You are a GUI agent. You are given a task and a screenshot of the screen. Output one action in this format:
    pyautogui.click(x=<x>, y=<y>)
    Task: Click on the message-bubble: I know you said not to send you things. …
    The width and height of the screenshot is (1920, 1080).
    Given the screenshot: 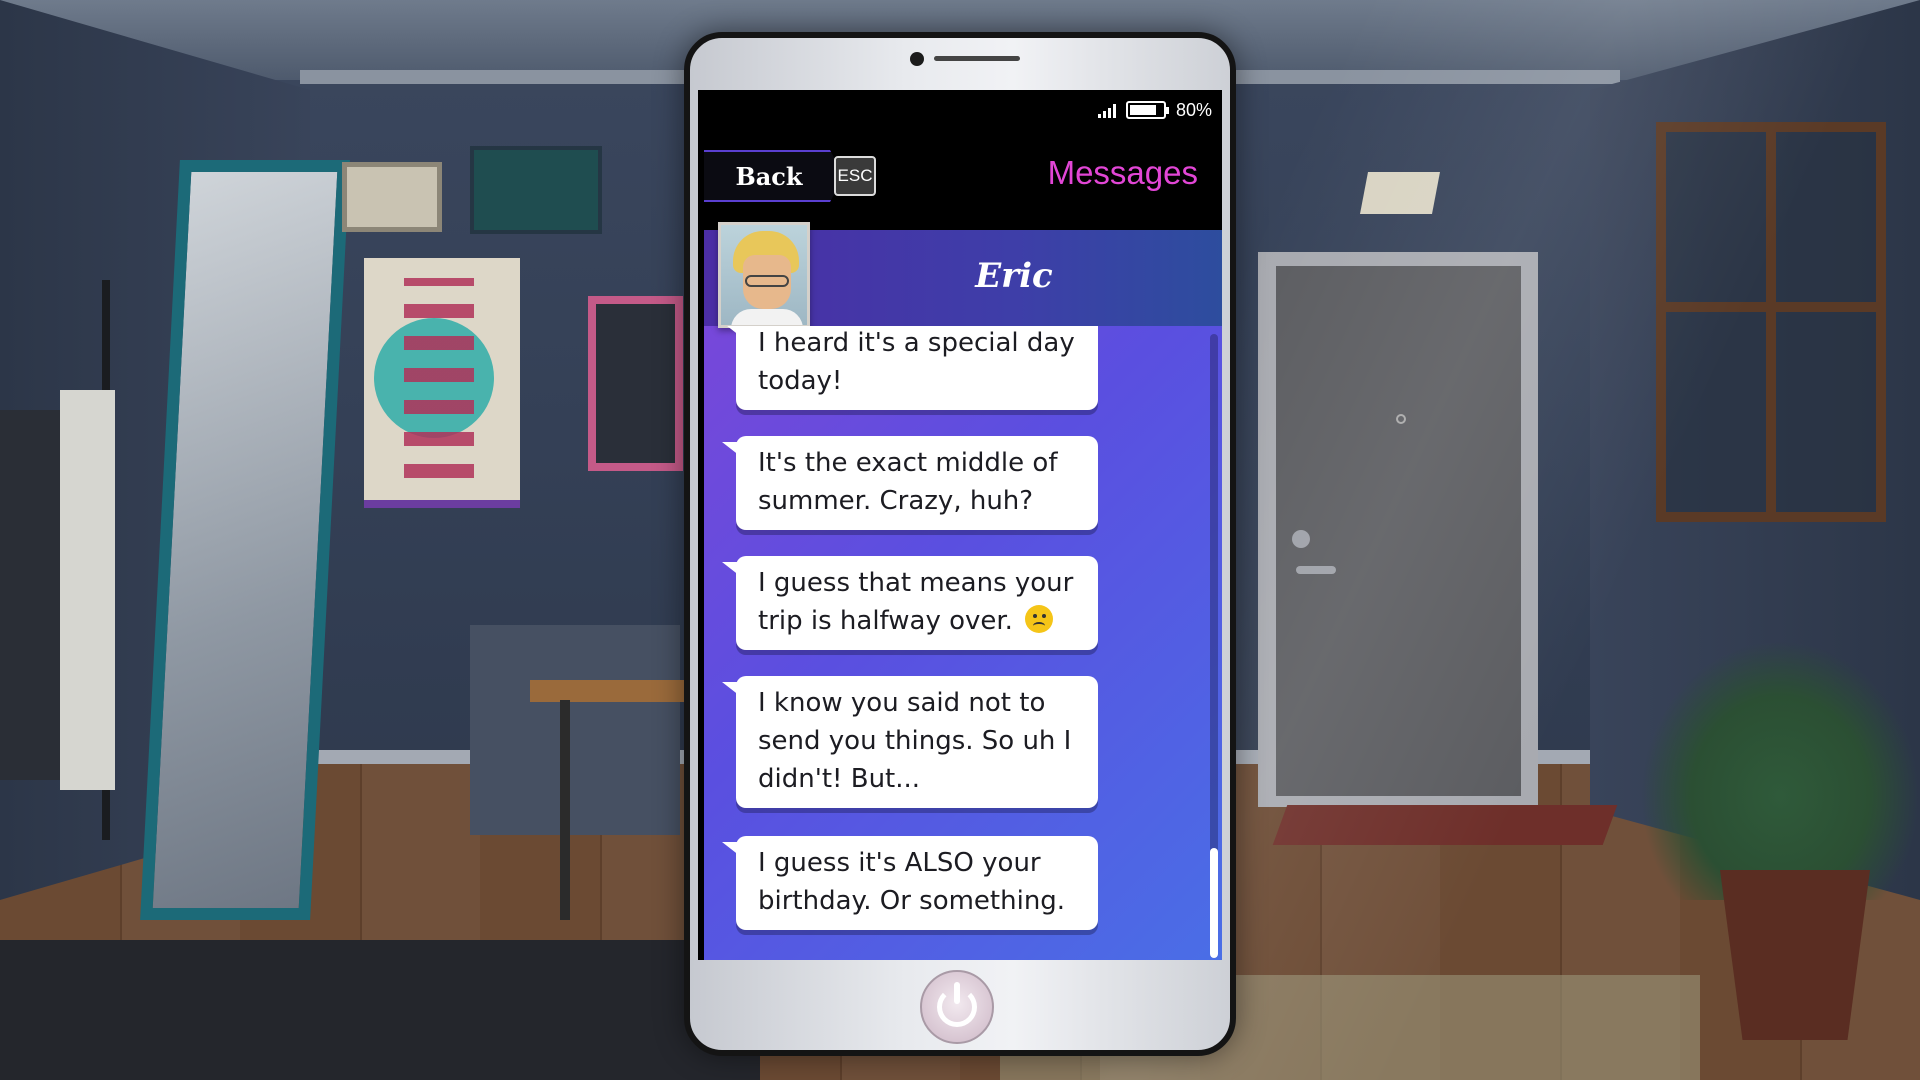 What is the action you would take?
    pyautogui.click(x=910, y=742)
    